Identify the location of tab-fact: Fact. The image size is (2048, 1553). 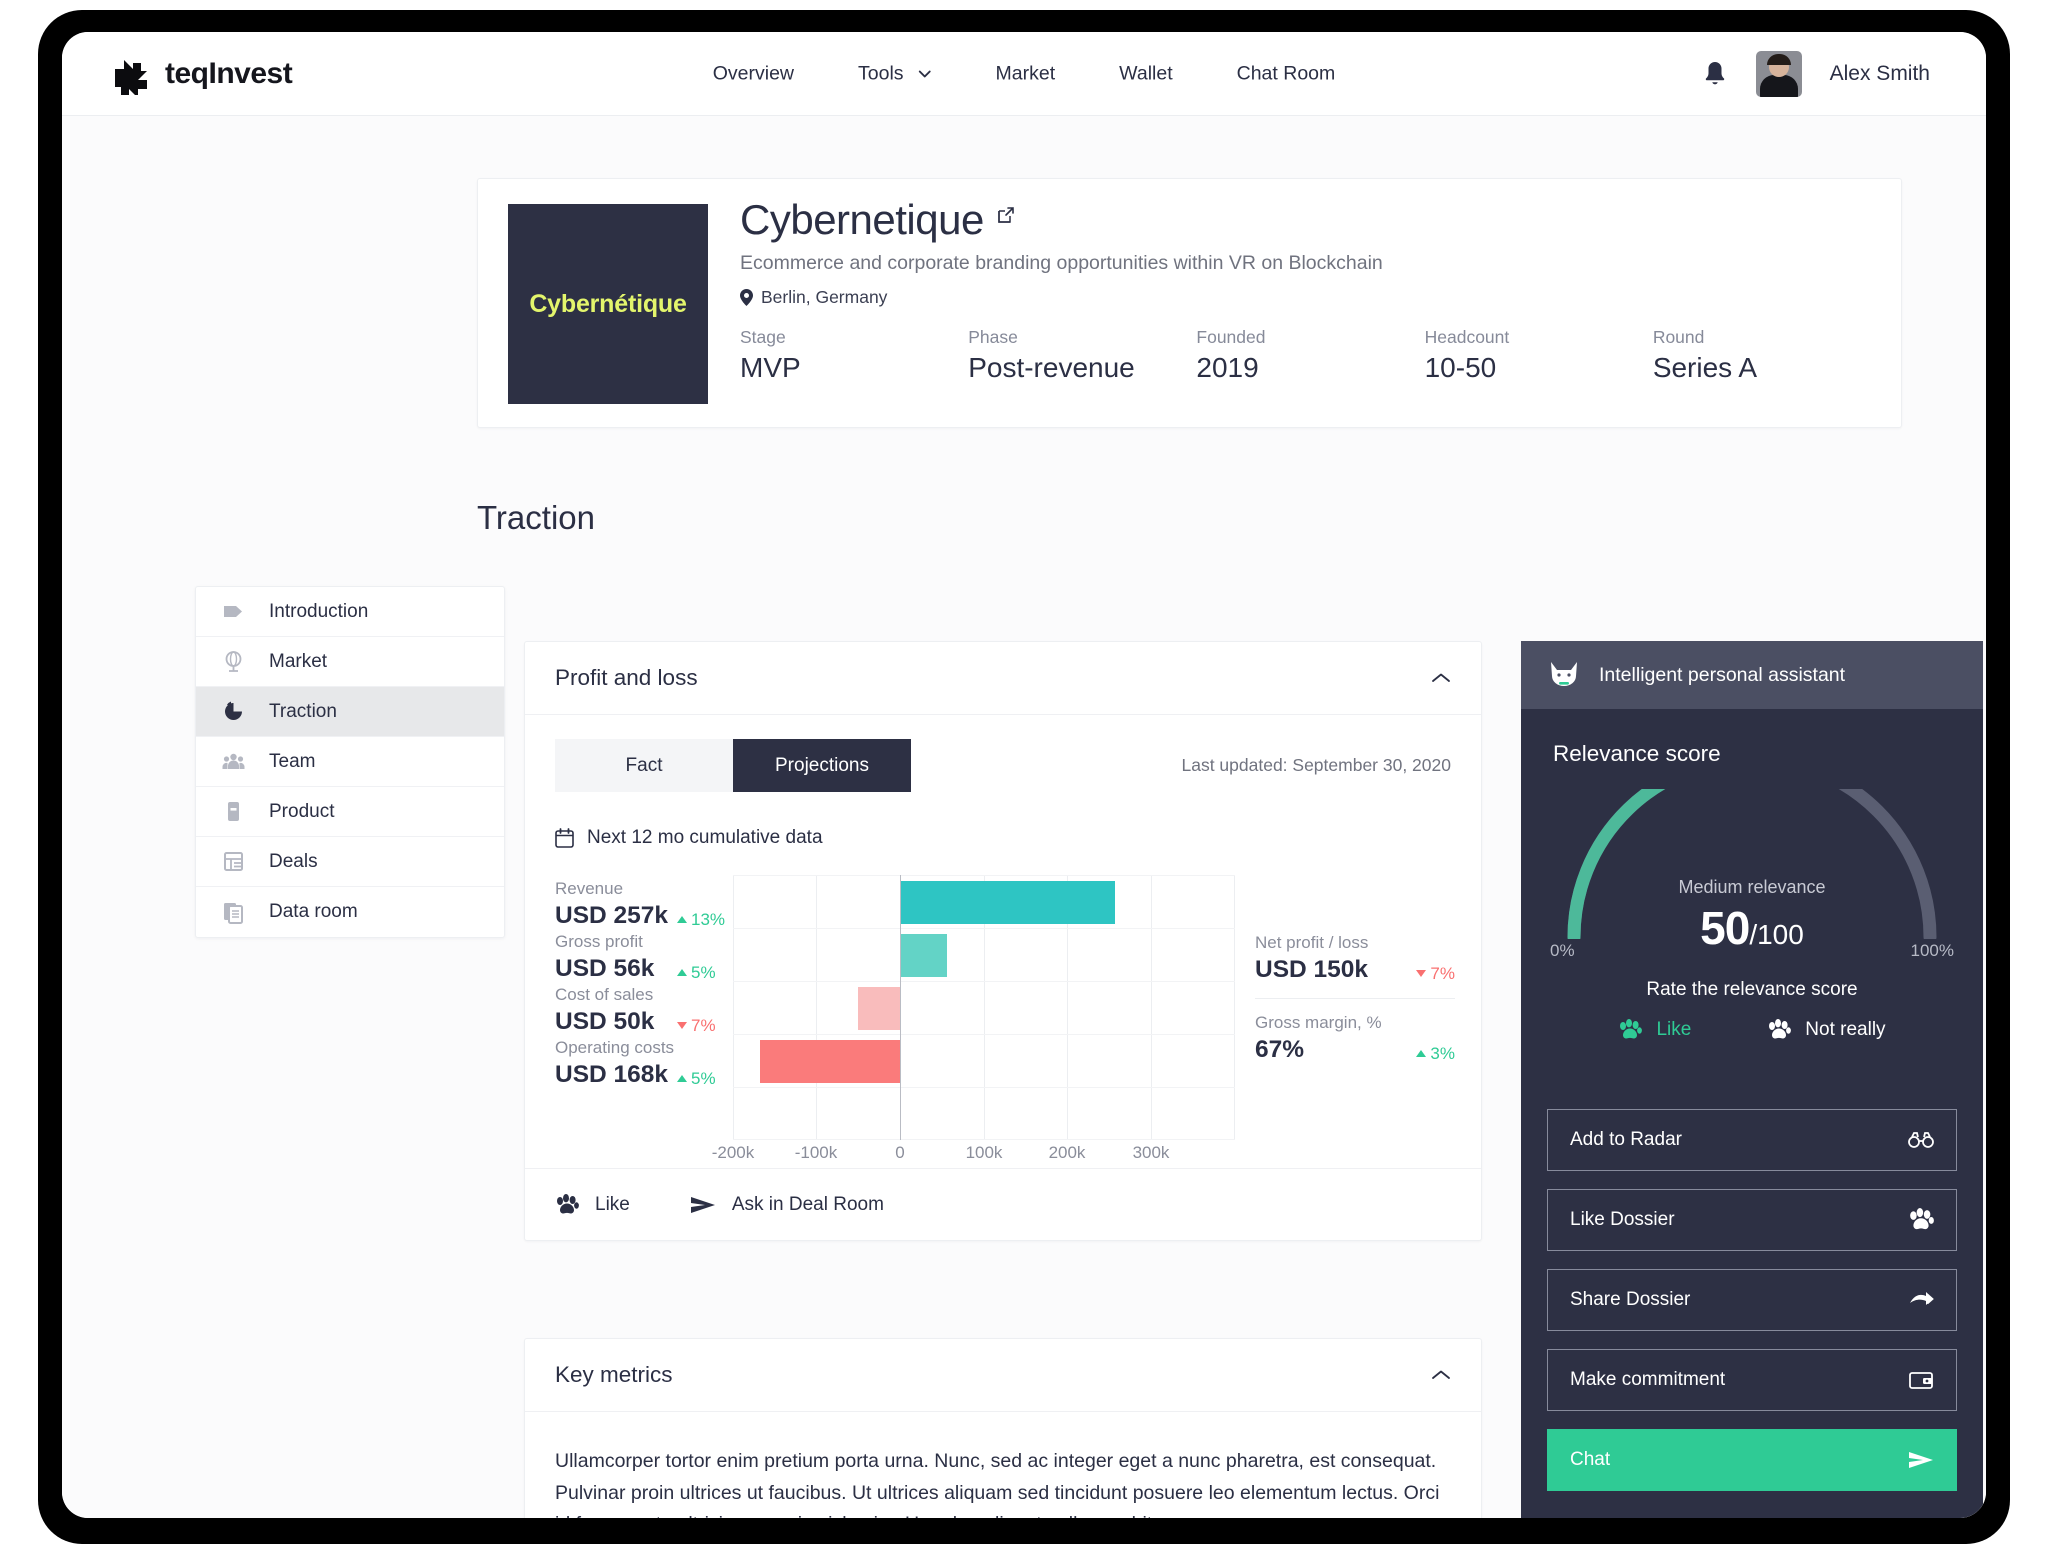
(644, 765).